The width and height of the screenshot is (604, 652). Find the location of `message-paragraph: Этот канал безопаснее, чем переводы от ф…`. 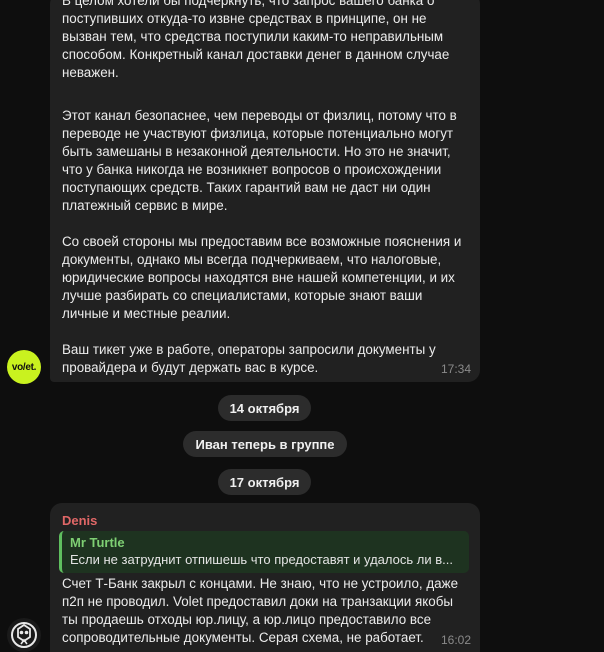

message-paragraph: Этот канал безопаснее, чем переводы от ф… is located at coordinates (259, 160).